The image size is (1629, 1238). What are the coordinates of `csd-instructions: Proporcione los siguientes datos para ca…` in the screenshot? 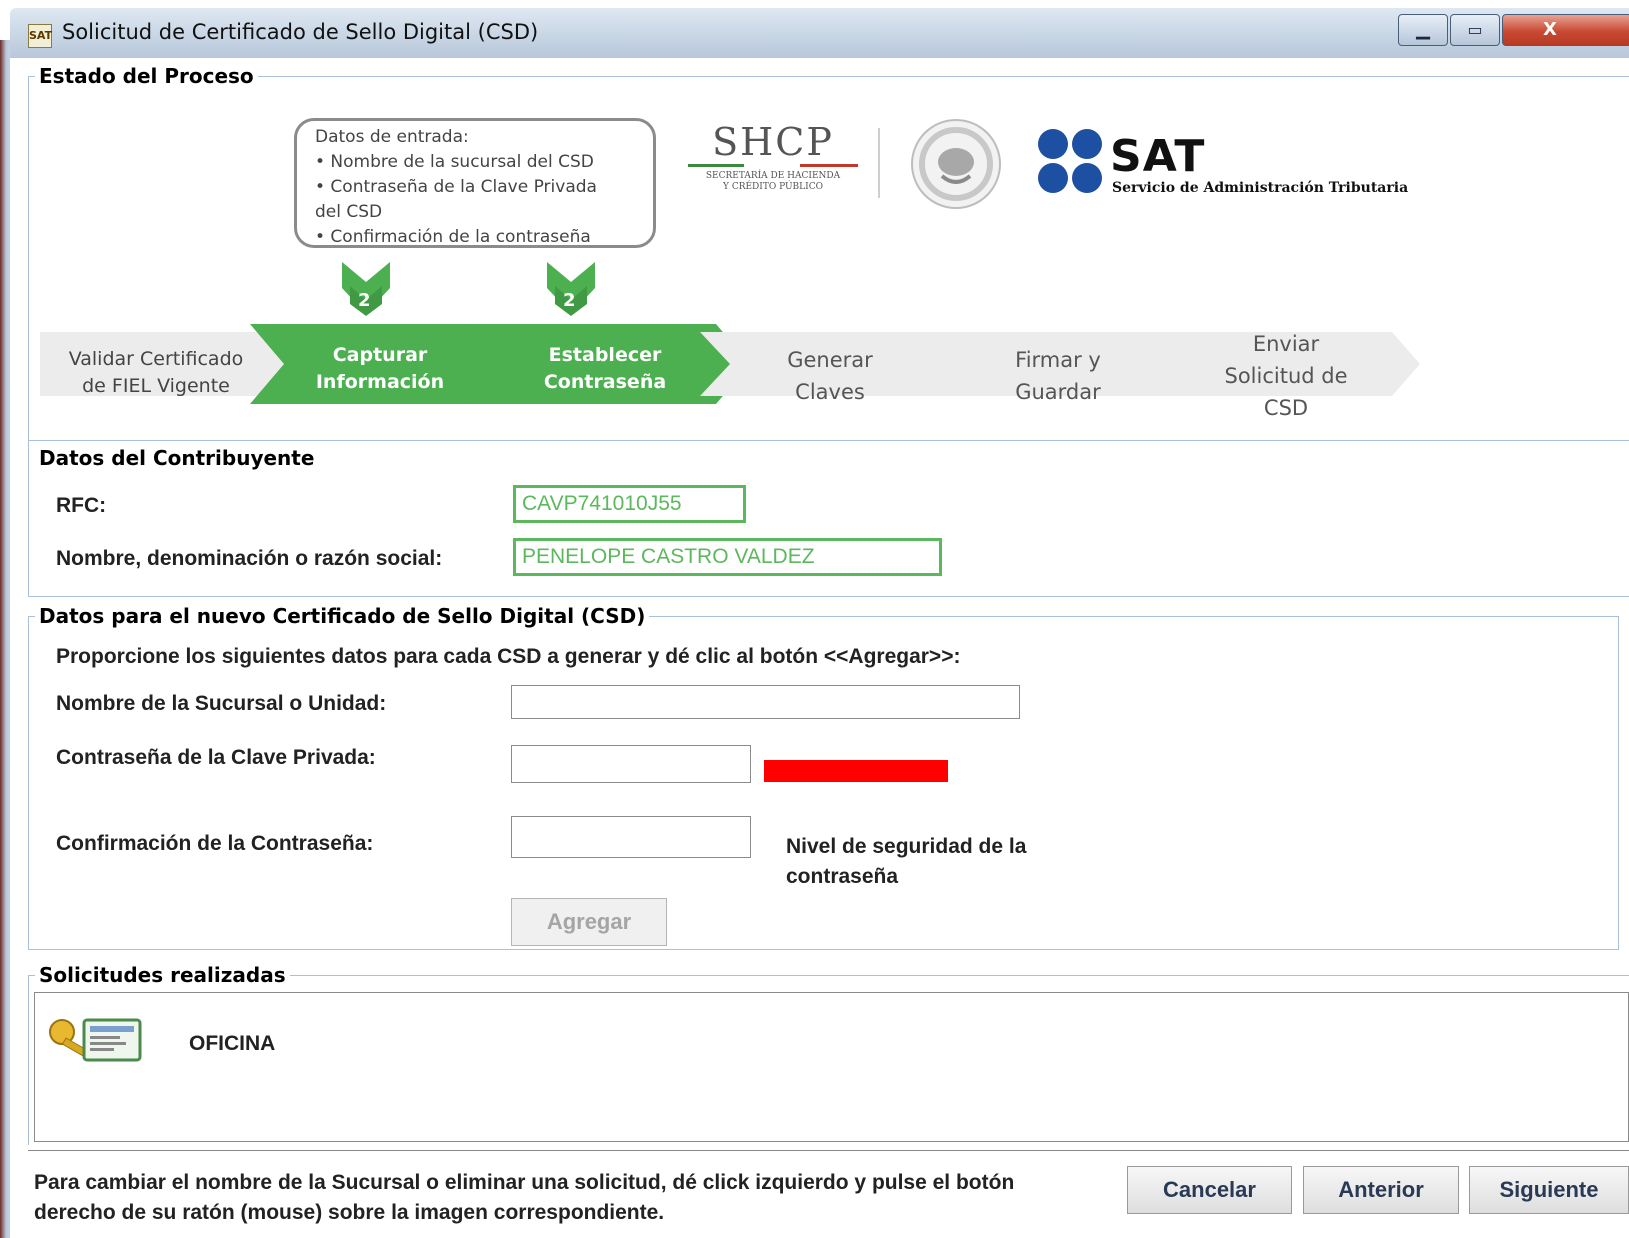 It's located at (508, 656).